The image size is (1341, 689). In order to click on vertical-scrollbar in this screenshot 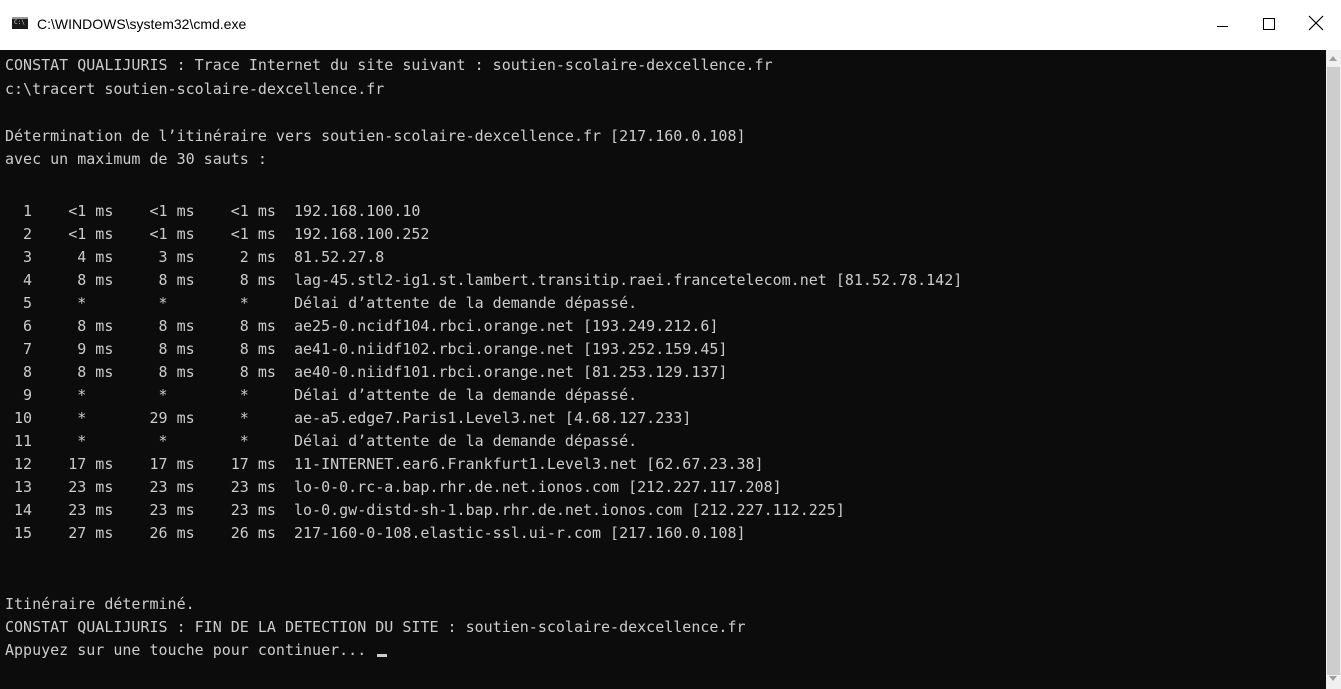, I will do `click(1333, 369)`.